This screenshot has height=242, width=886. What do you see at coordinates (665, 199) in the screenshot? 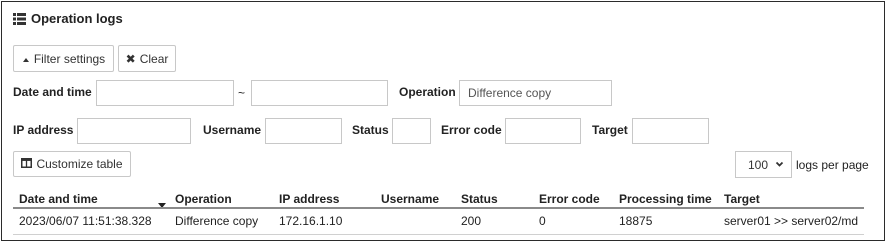
I see `column-header-processing-time: Processing time` at bounding box center [665, 199].